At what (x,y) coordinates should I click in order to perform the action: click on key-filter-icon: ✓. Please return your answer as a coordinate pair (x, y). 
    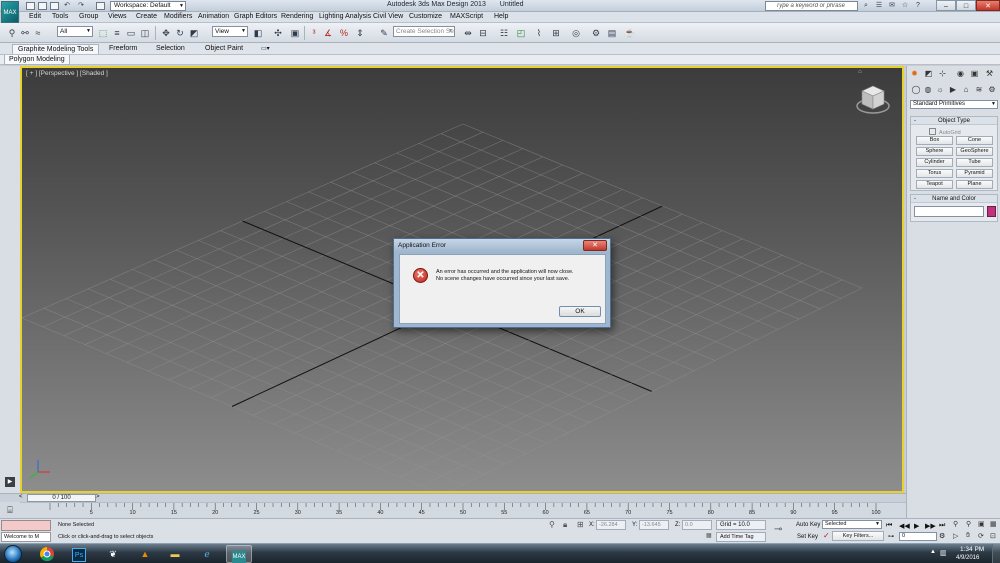
    Looking at the image, I should click on (826, 535).